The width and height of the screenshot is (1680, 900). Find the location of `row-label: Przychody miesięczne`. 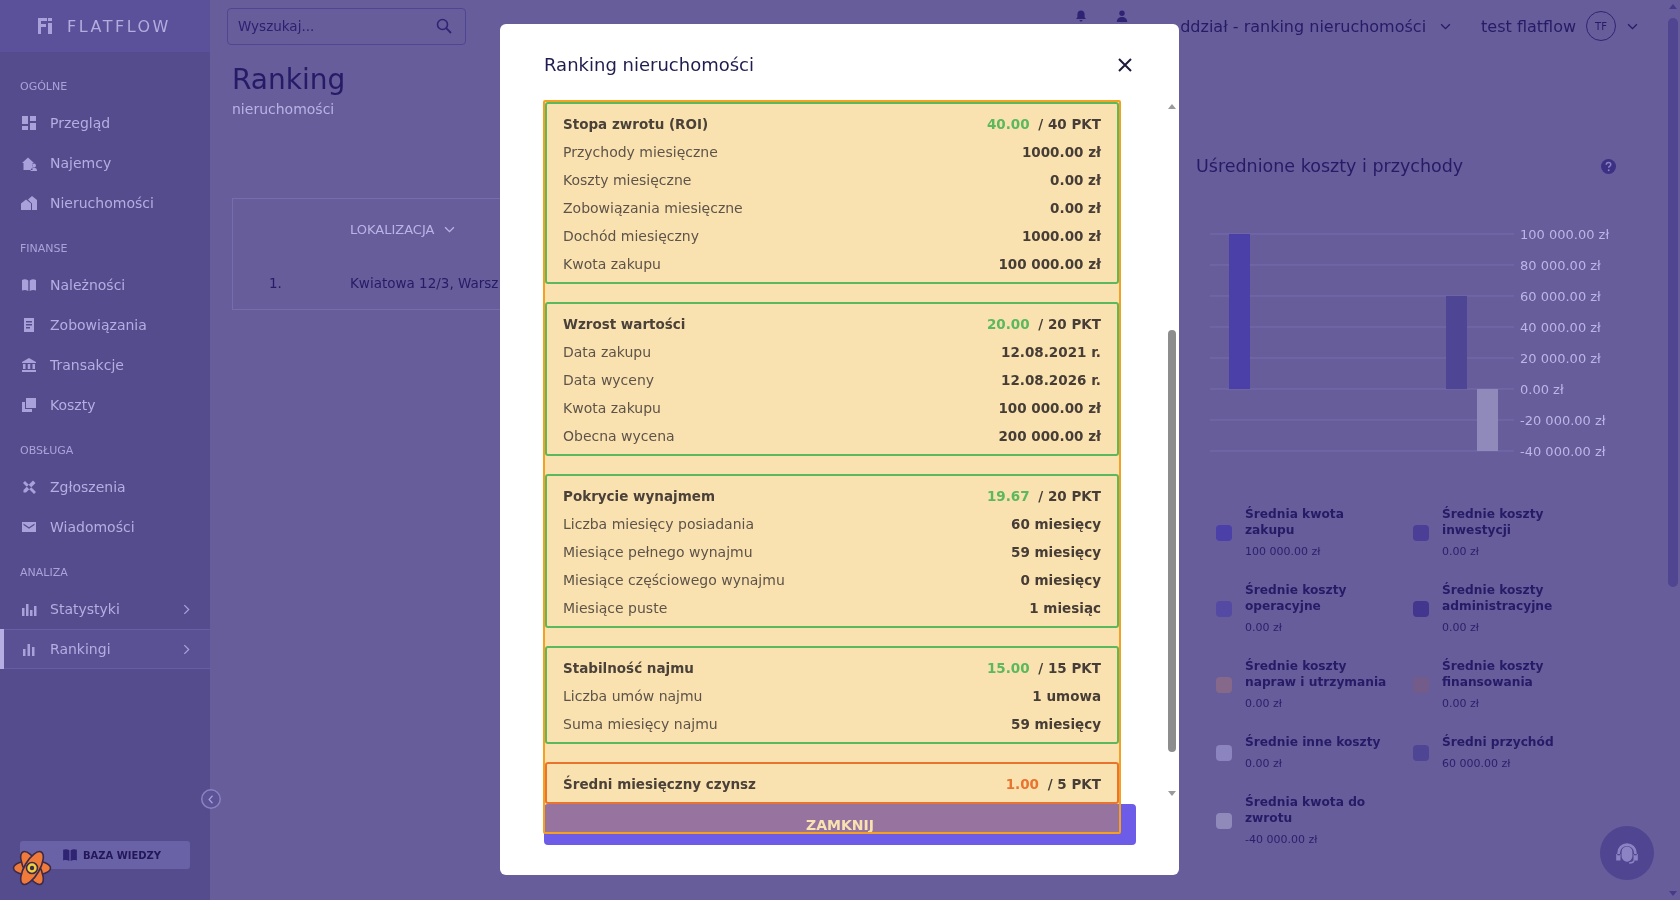

row-label: Przychody miesięczne is located at coordinates (640, 152).